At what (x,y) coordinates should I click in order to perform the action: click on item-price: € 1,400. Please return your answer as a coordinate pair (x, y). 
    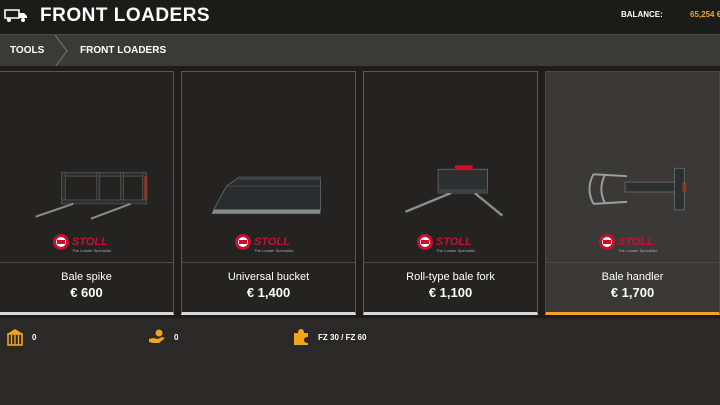
    Looking at the image, I should click on (268, 292).